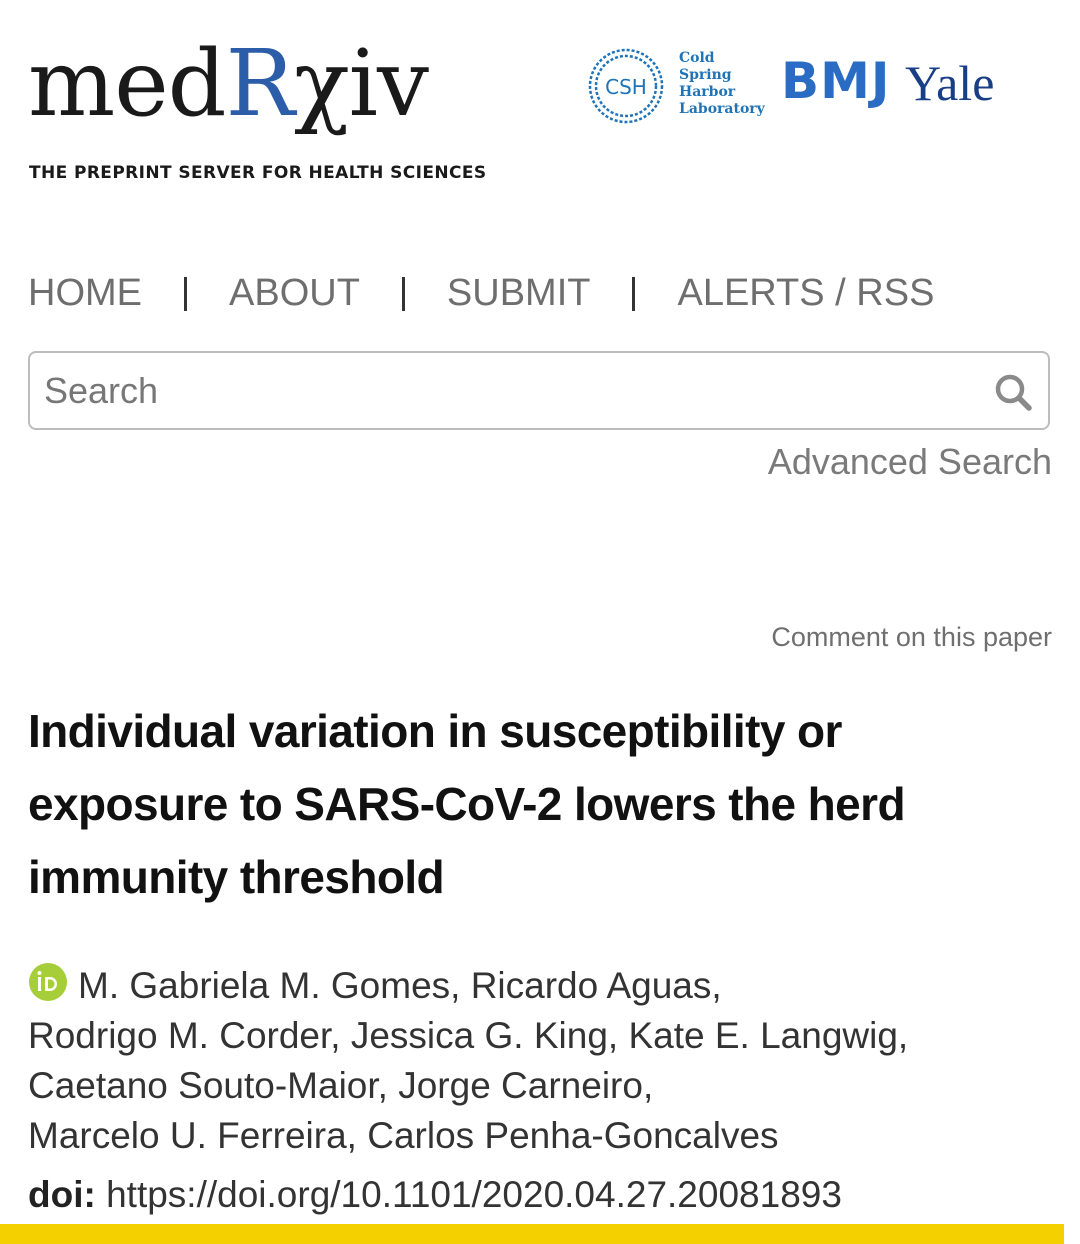 The image size is (1080, 1244). I want to click on logo-prefix: med, so click(127, 83).